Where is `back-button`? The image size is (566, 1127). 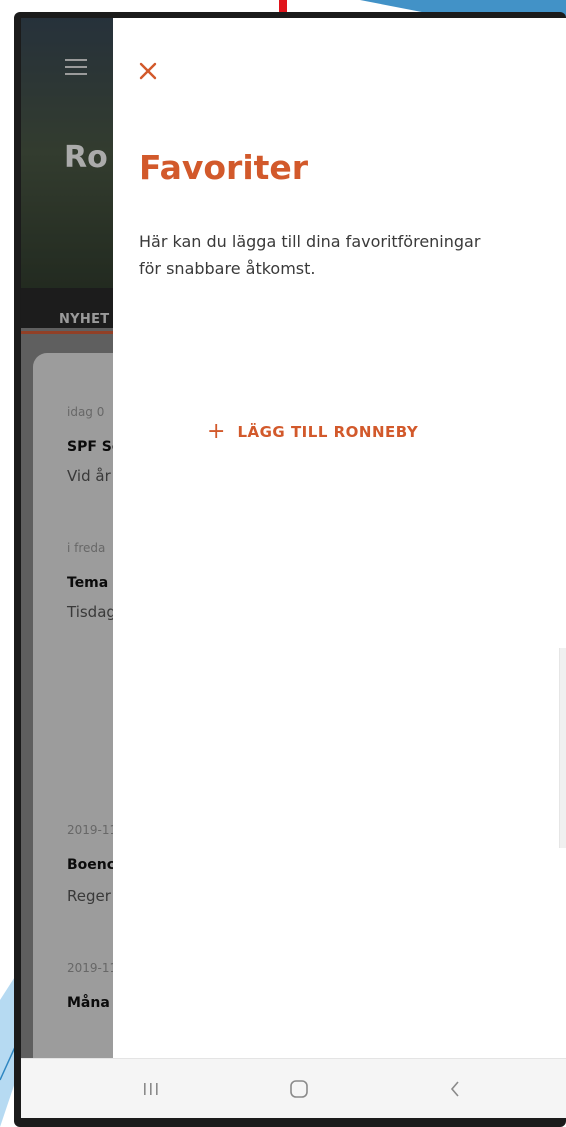
back-button is located at coordinates (455, 1088).